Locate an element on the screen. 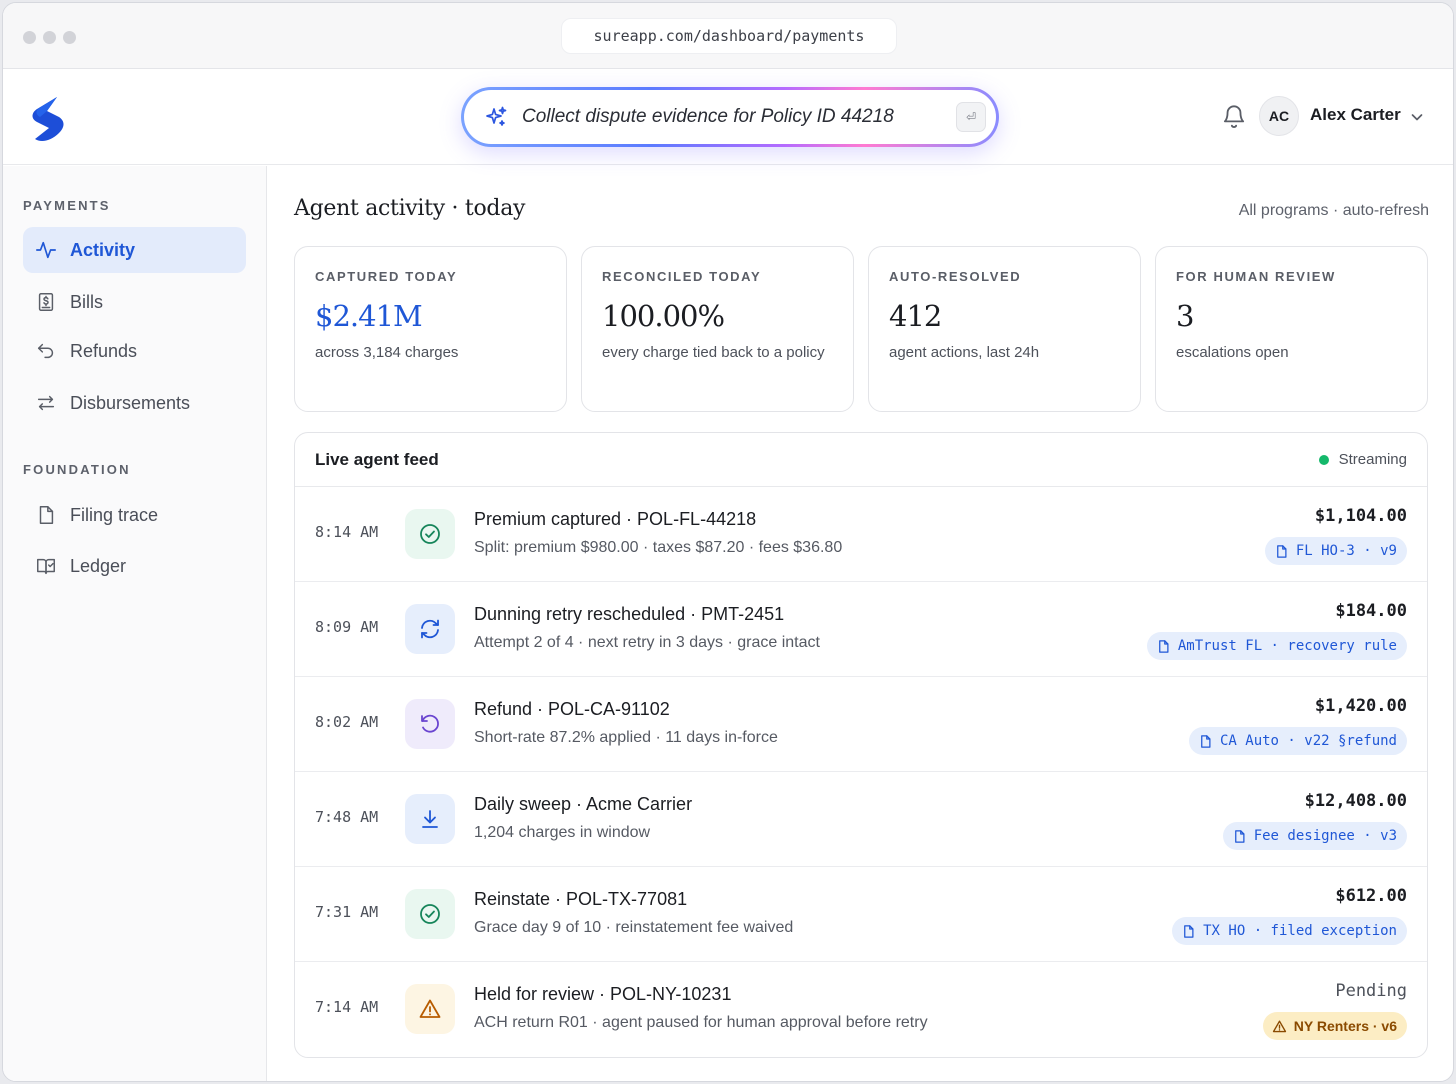  warning-icon is located at coordinates (1279, 1026).